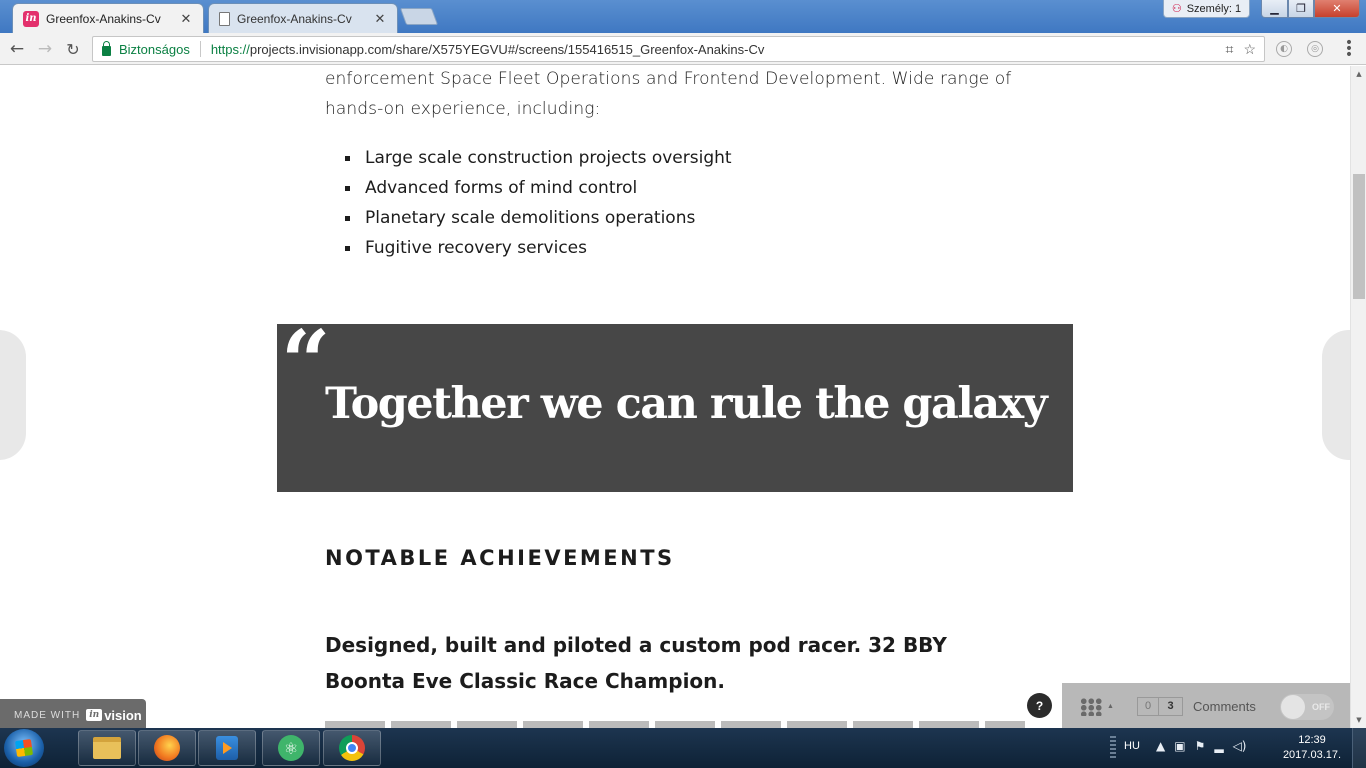  Describe the element at coordinates (1170, 706) in the screenshot. I see `total-count: 3` at that location.